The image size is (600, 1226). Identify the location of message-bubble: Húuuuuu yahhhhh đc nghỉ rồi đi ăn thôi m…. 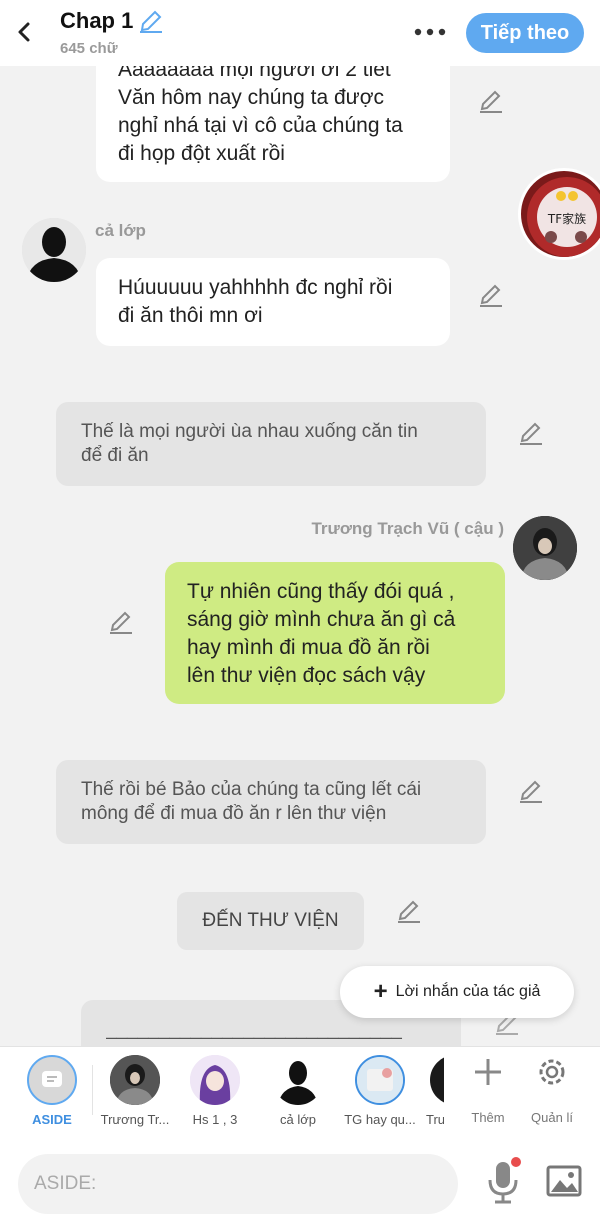
(273, 302).